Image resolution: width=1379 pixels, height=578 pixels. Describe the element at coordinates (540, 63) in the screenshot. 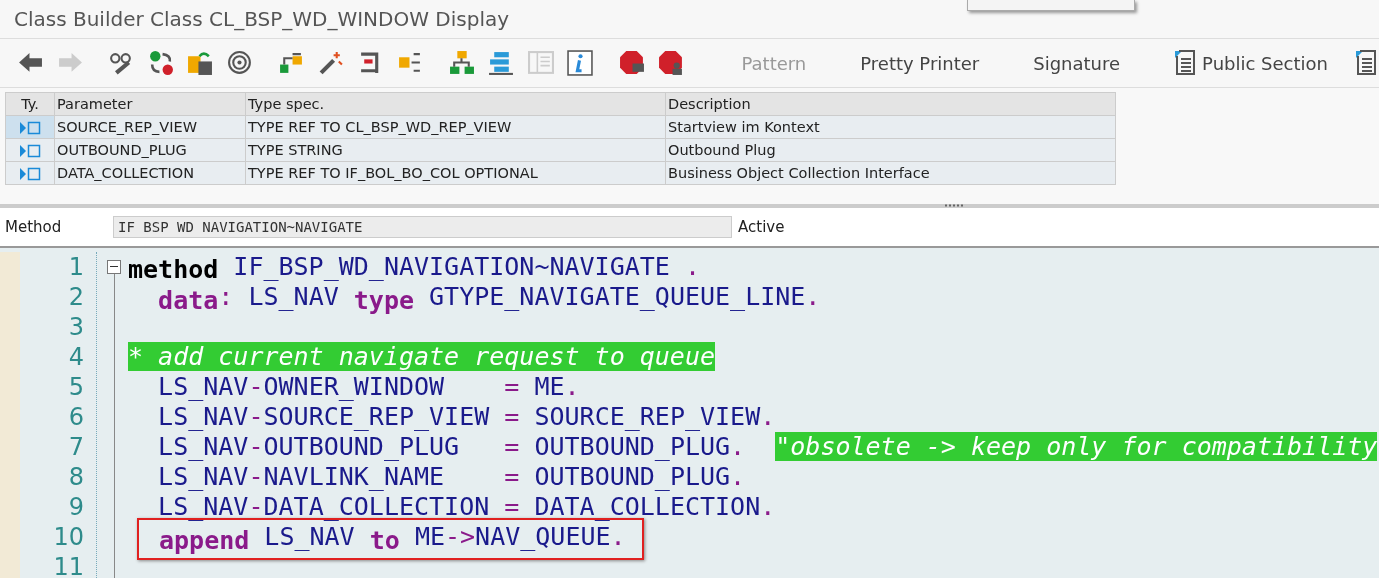

I see `panel-icon` at that location.